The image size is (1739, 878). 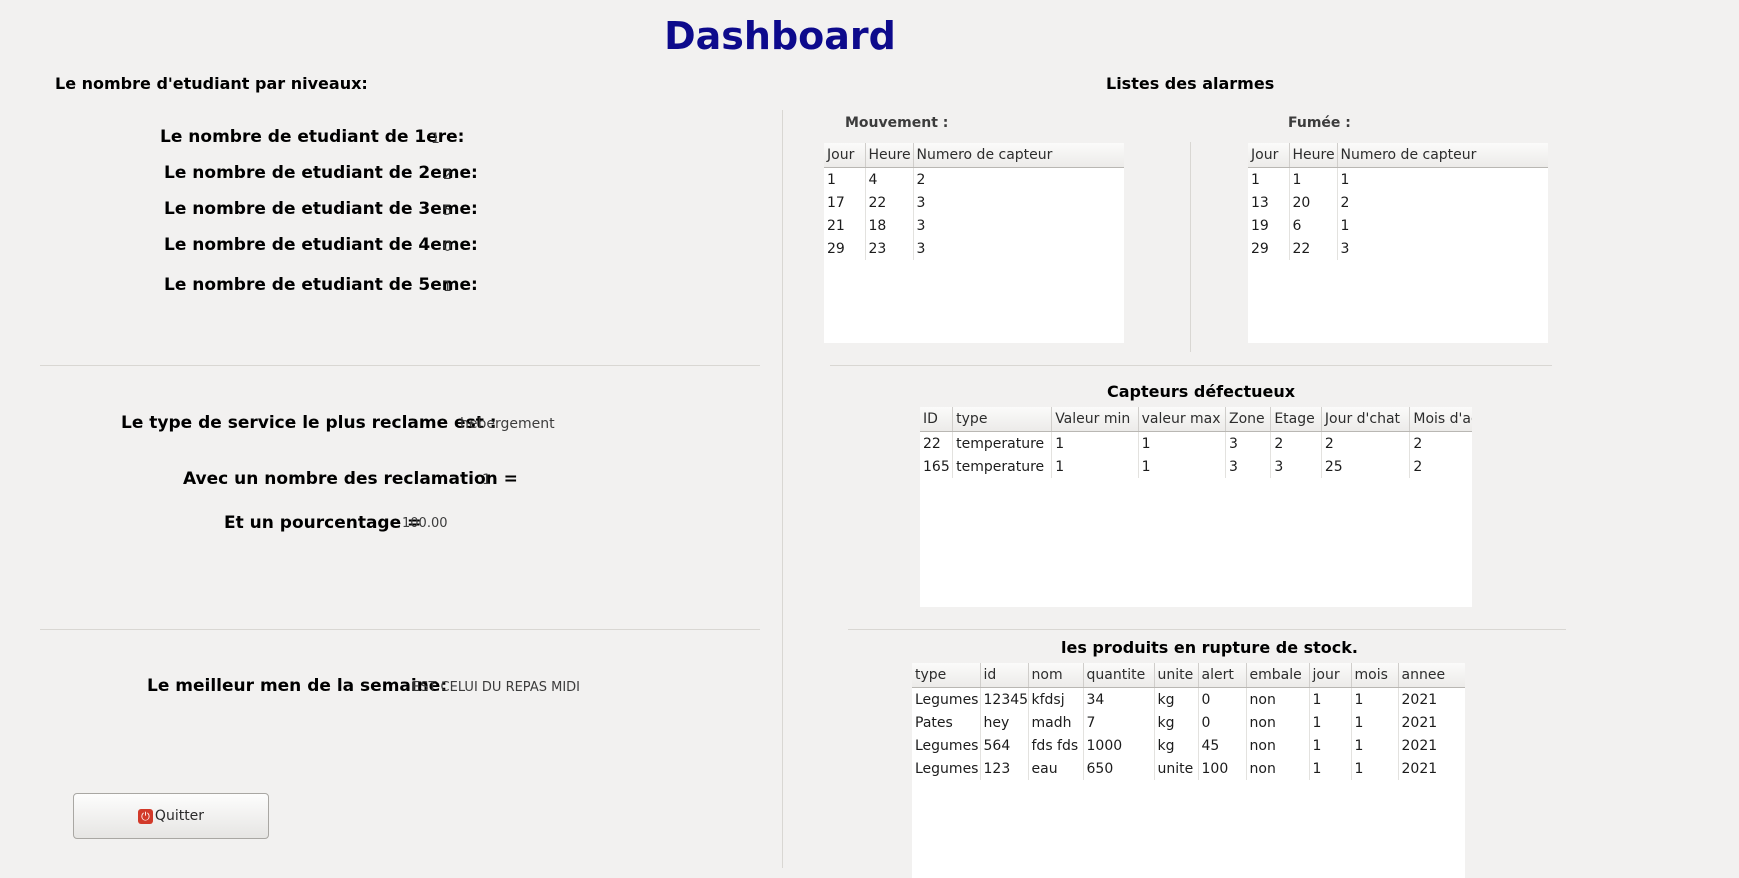 What do you see at coordinates (1330, 675) in the screenshot?
I see `column-header: jour` at bounding box center [1330, 675].